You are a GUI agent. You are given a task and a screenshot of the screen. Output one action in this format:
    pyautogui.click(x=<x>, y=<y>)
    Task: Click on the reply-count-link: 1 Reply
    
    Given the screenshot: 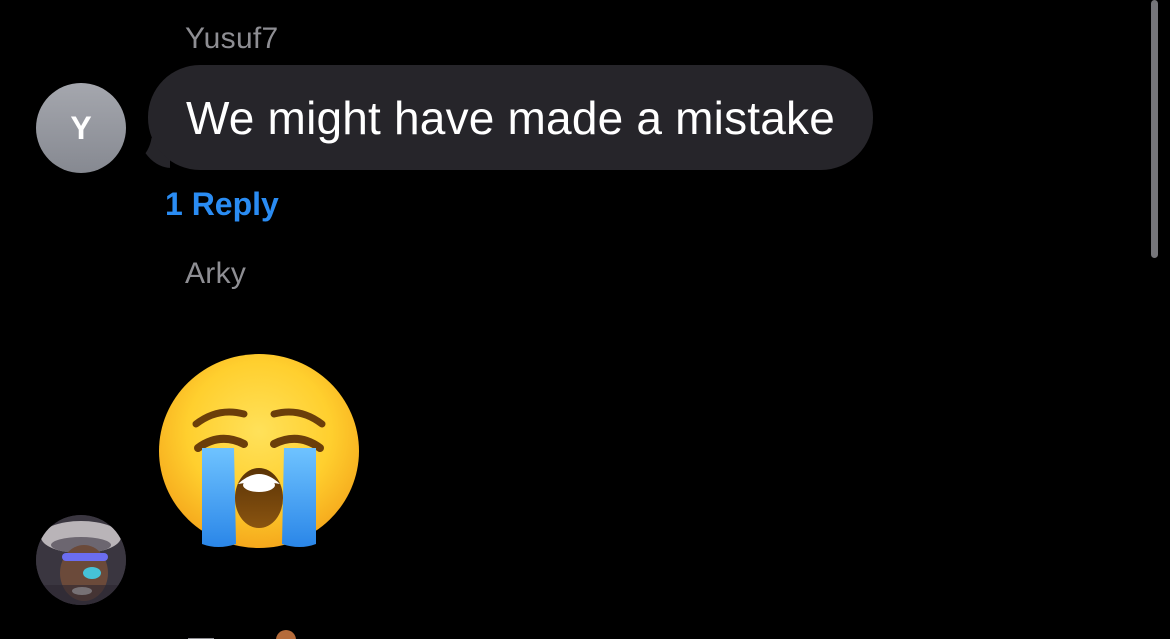 What is the action you would take?
    pyautogui.click(x=222, y=204)
    